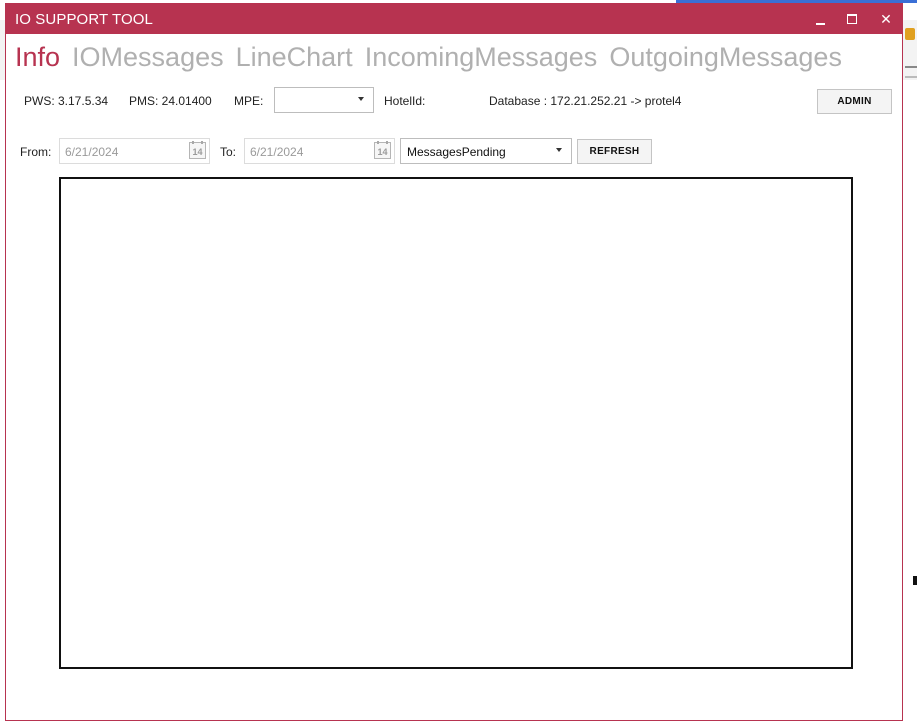  Describe the element at coordinates (84, 19) in the screenshot. I see `window-title: IO SUPPORT TOOL` at that location.